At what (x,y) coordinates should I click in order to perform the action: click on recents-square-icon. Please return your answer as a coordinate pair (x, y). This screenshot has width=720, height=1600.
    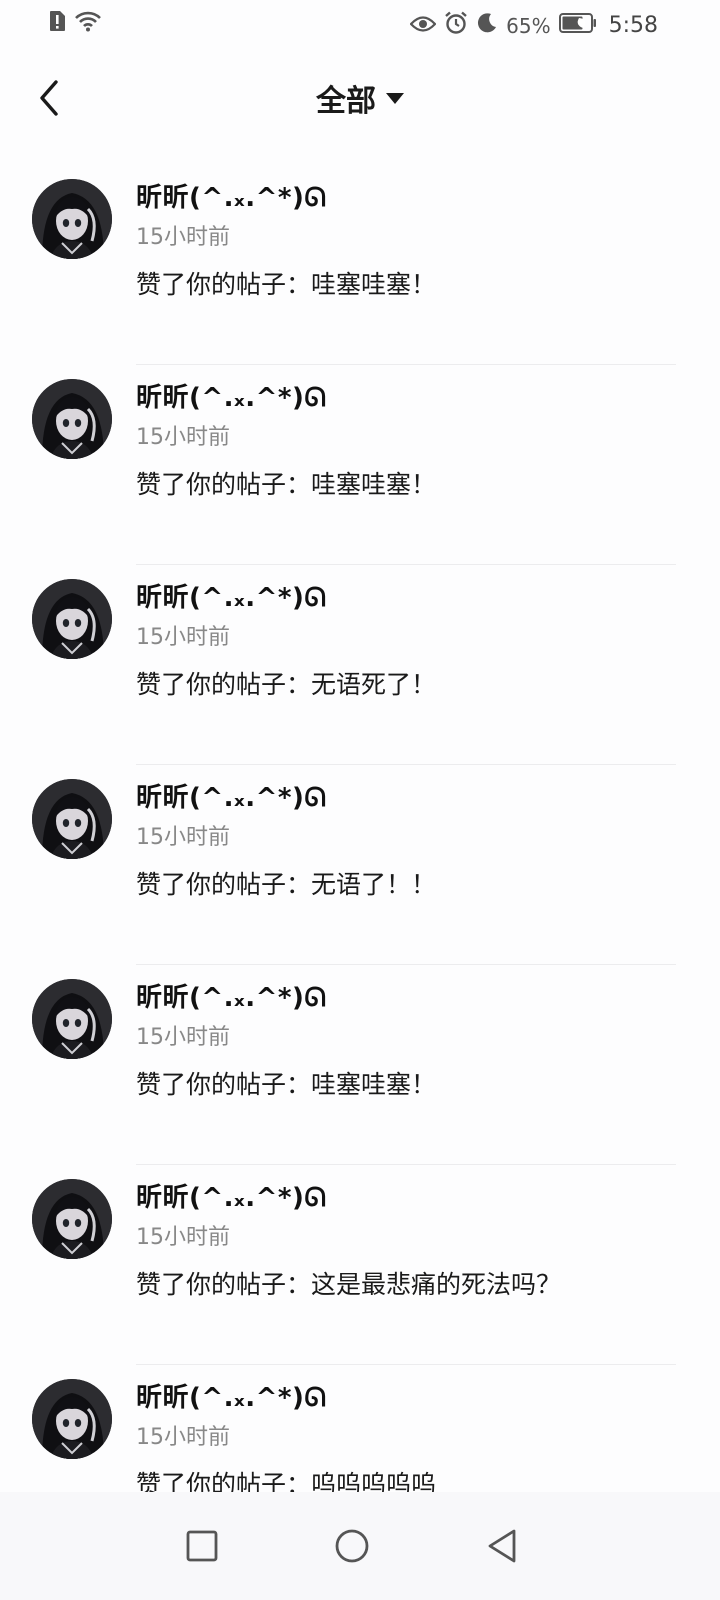
    Looking at the image, I should click on (202, 1555).